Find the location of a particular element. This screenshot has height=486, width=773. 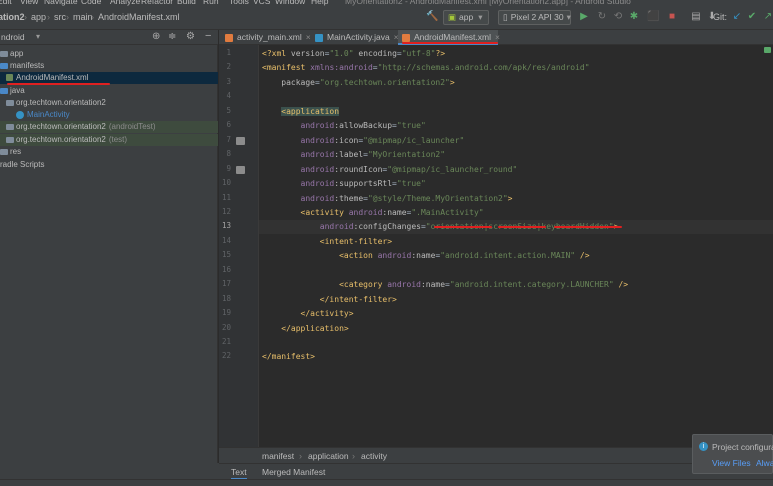

code-token: :label is located at coordinates (349, 155).